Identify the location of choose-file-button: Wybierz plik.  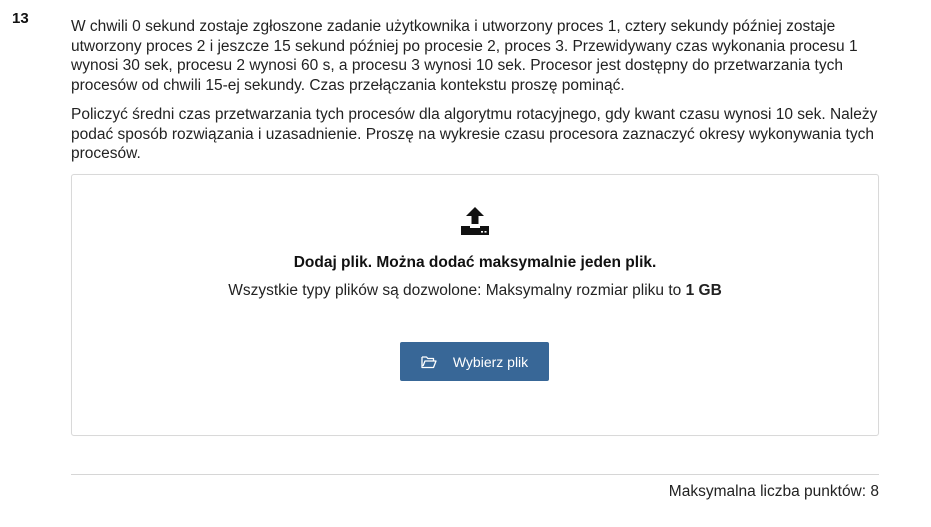
(474, 361).